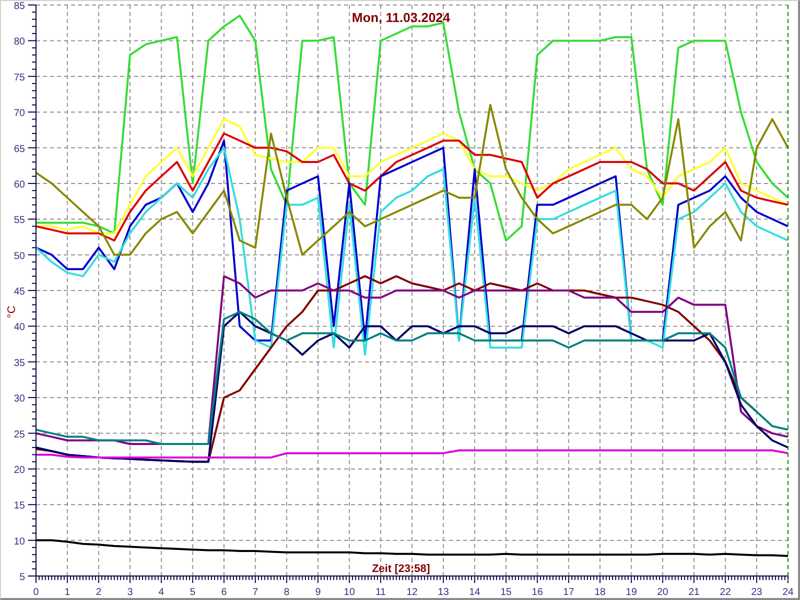 The width and height of the screenshot is (800, 600). I want to click on y-tick-label: 5, so click(22, 577).